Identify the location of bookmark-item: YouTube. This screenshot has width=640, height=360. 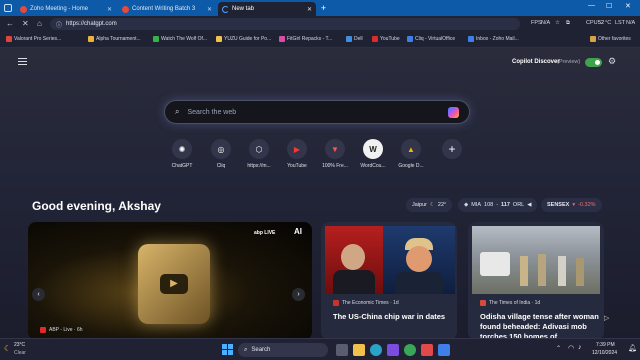
(386, 39).